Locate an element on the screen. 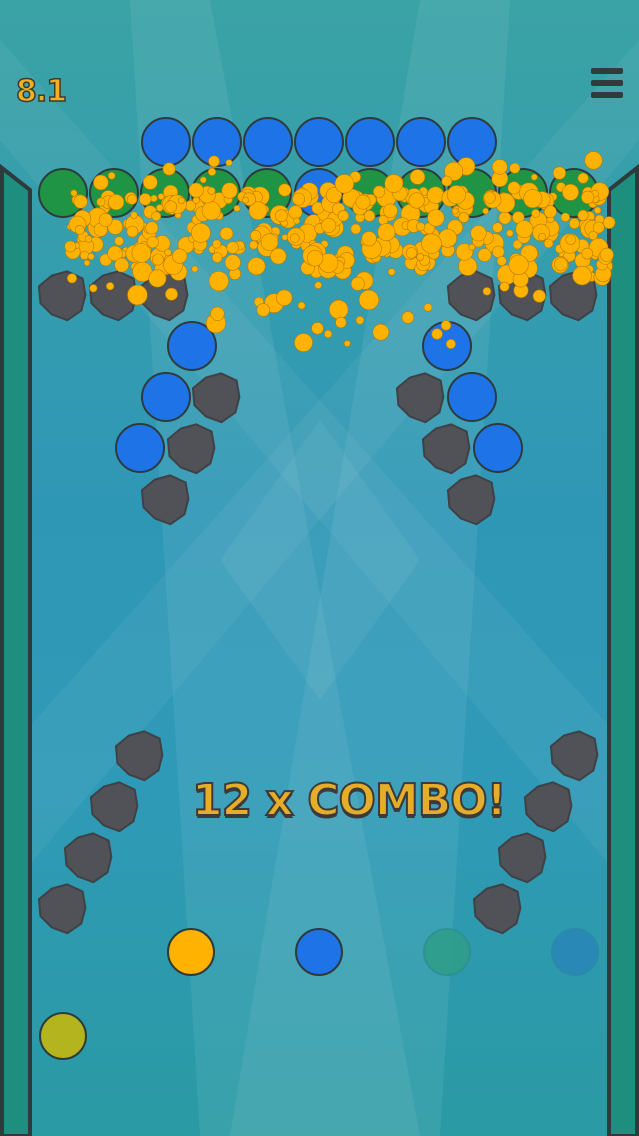 Image resolution: width=639 pixels, height=1136 pixels. current-ball is located at coordinates (63, 1036).